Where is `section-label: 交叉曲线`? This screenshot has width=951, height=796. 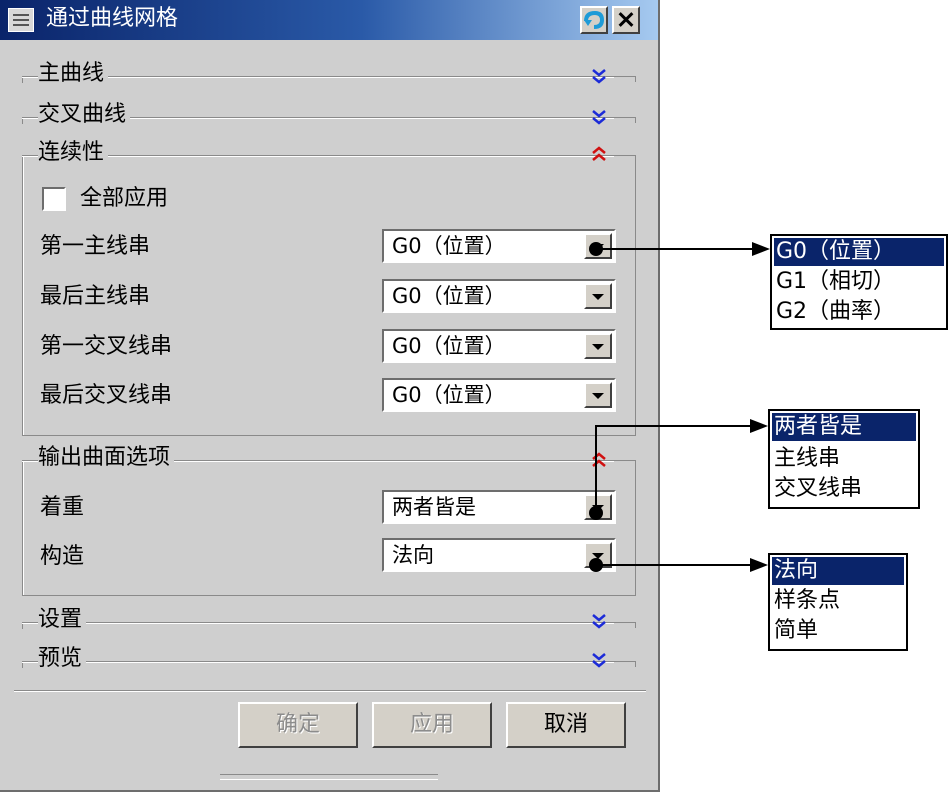 section-label: 交叉曲线 is located at coordinates (84, 115).